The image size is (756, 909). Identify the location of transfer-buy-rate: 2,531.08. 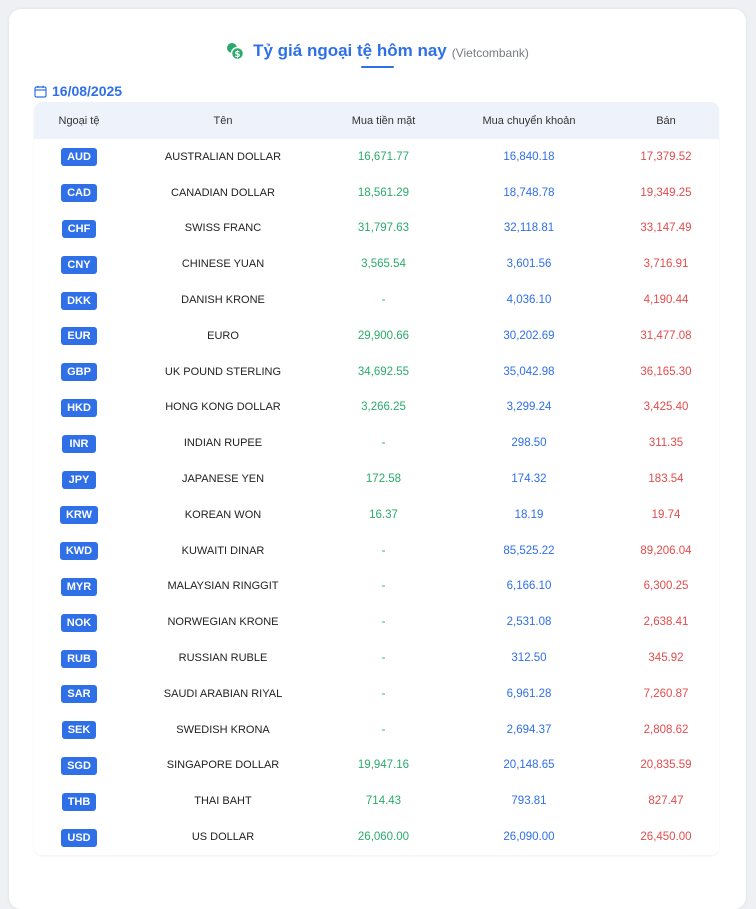
(529, 622).